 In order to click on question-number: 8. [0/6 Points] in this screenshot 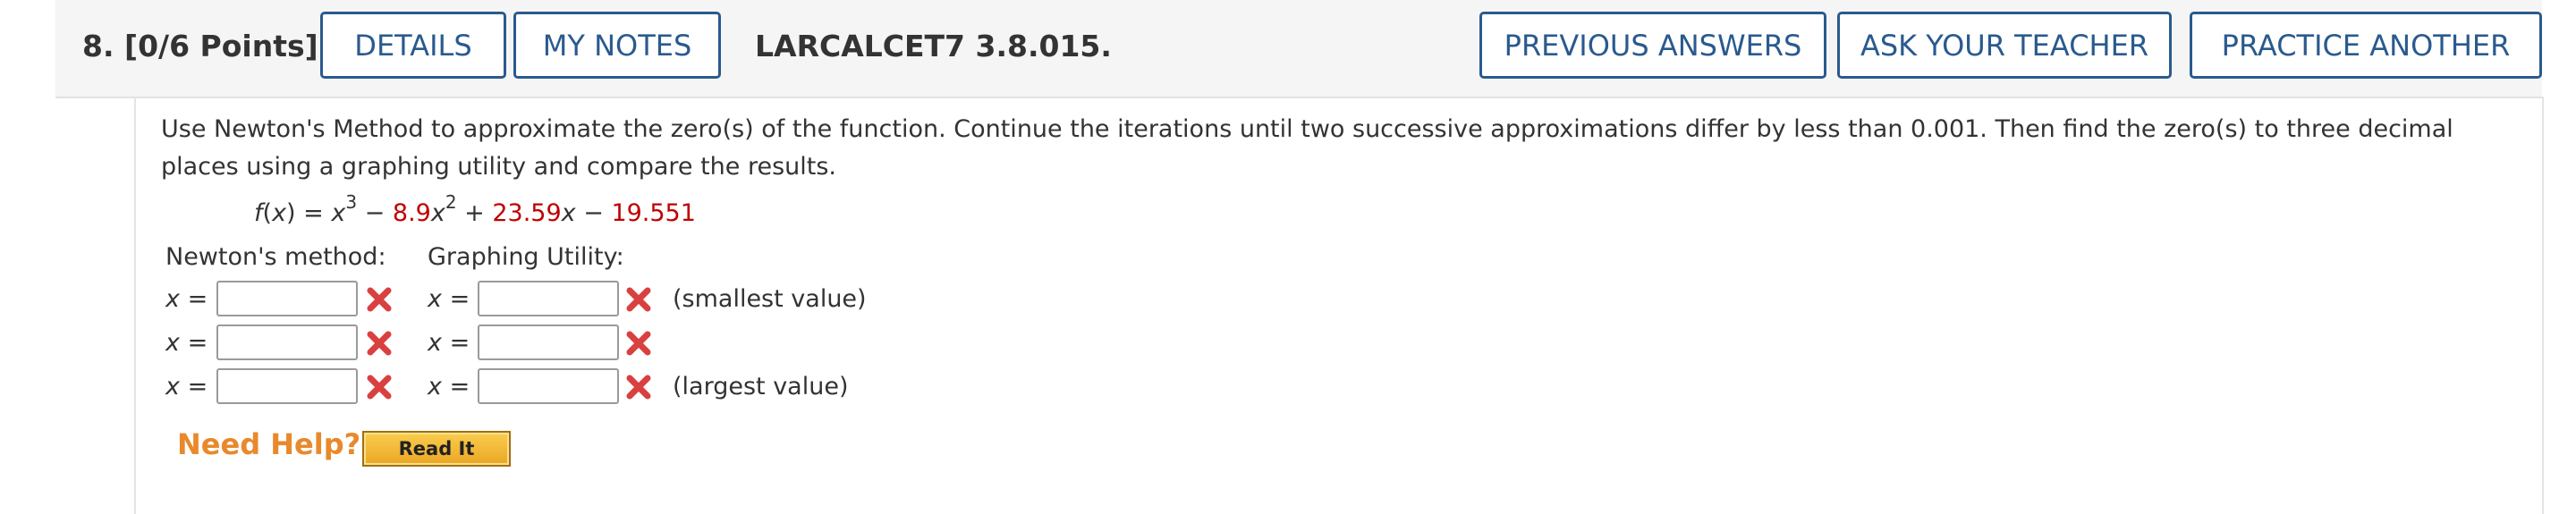, I will do `click(200, 46)`.